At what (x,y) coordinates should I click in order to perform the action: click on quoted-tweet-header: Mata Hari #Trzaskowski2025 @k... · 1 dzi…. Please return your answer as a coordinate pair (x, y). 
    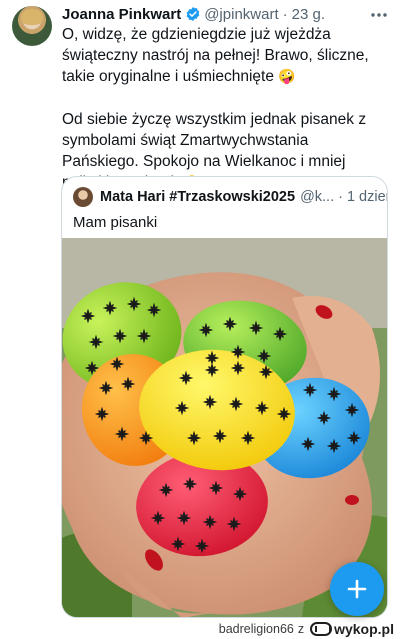
    Looking at the image, I should click on (230, 197).